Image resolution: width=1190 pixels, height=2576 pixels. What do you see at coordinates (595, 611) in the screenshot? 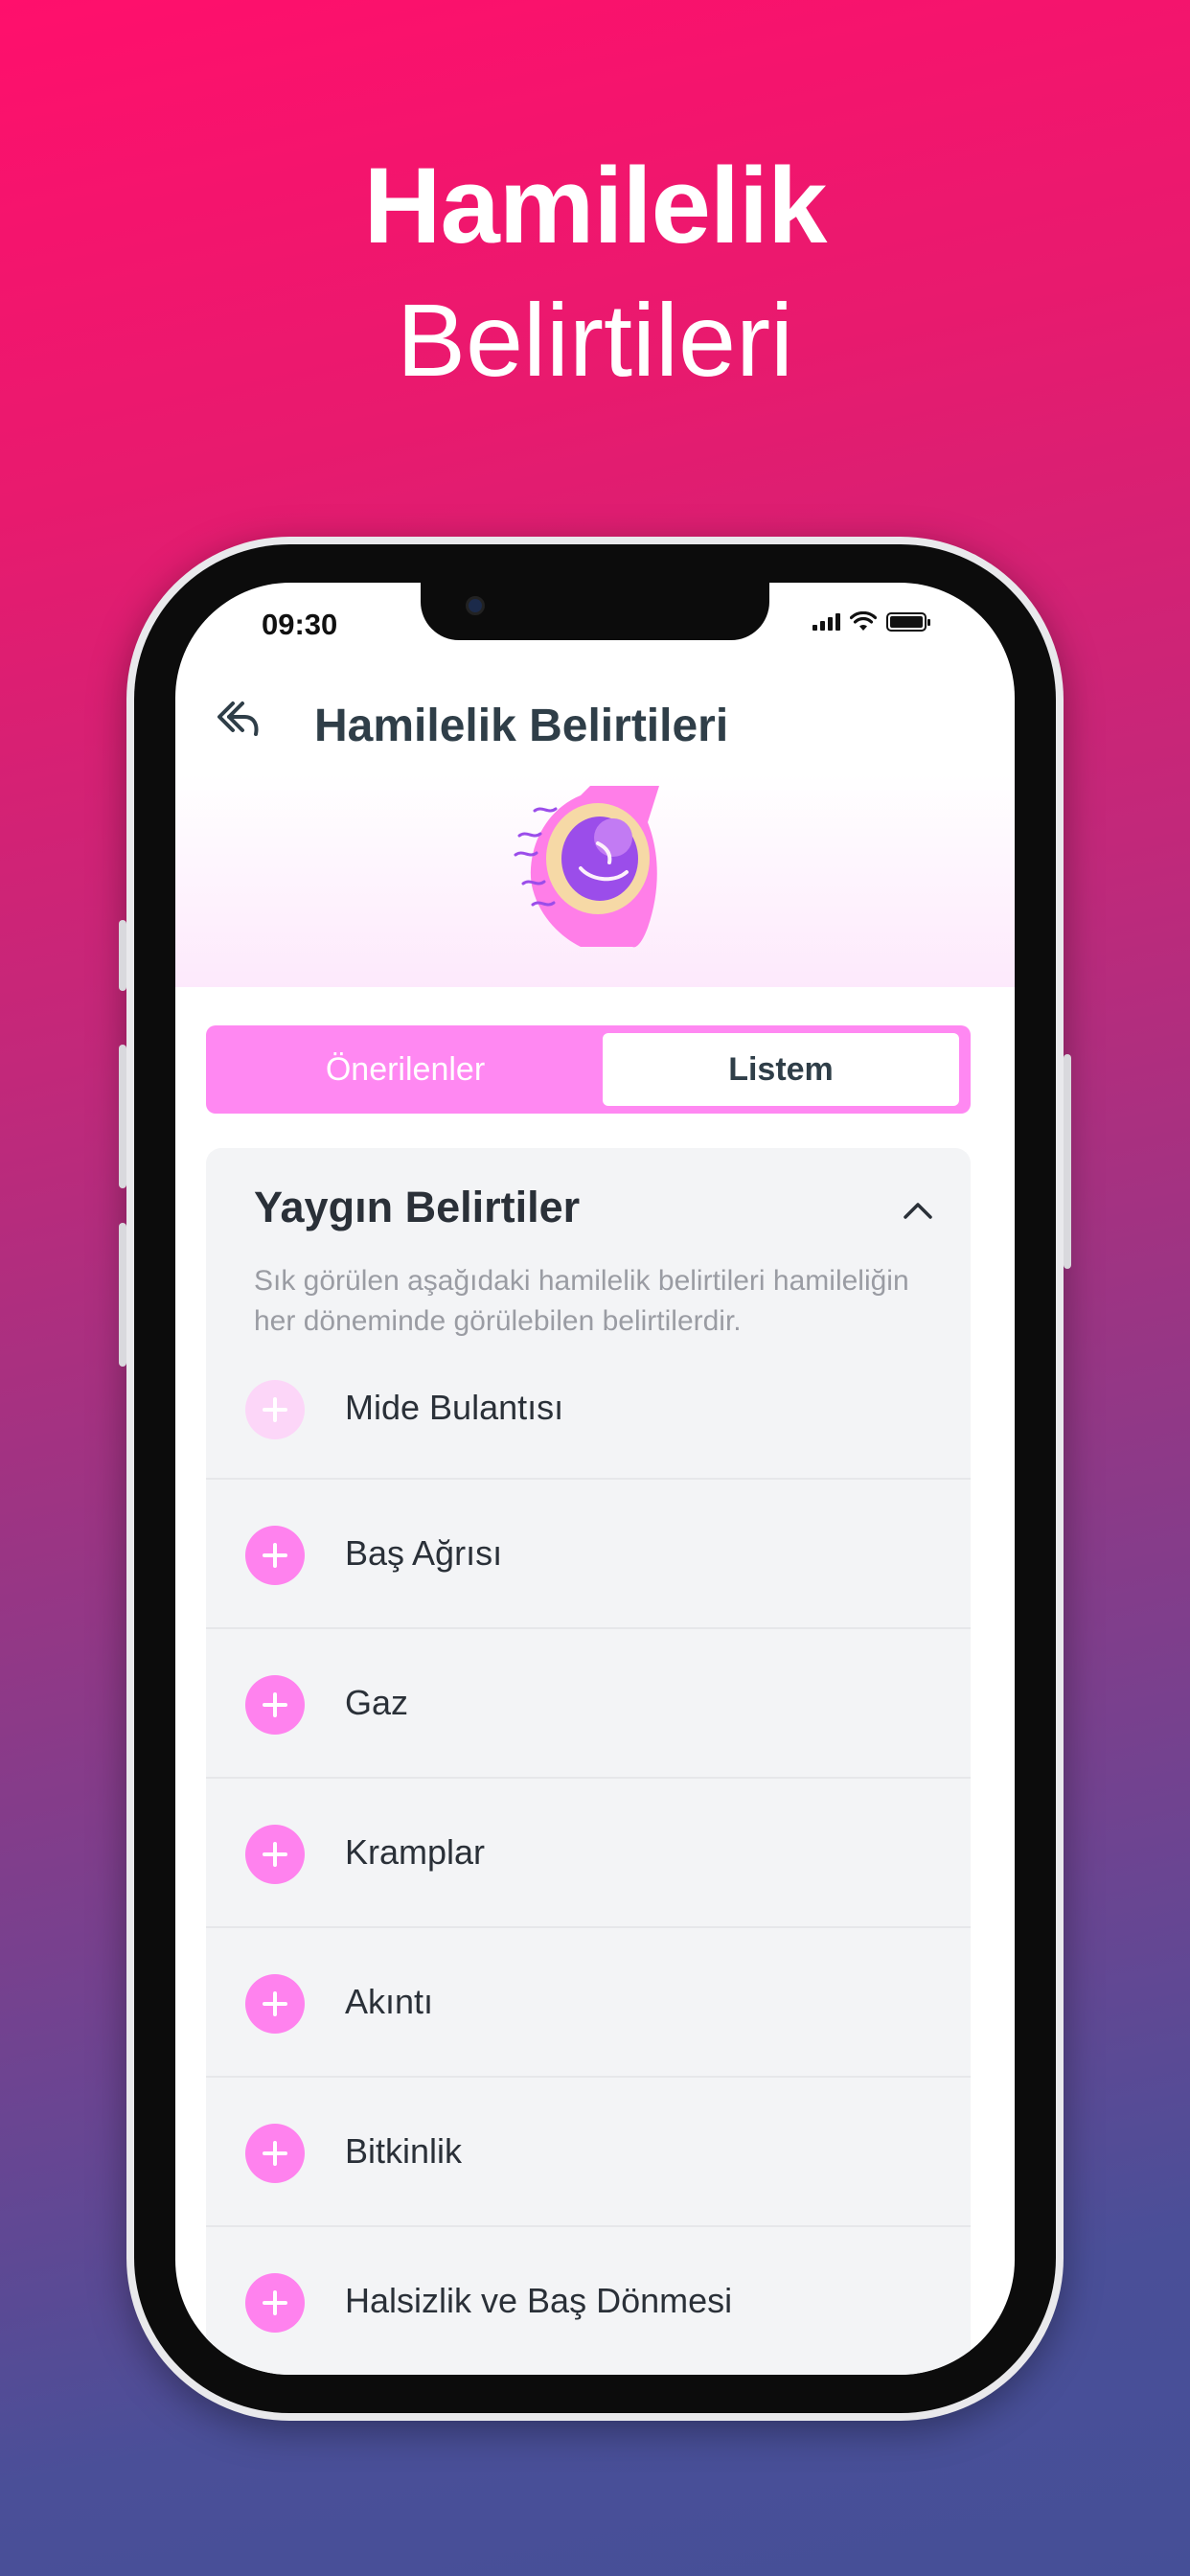
I see `notch` at bounding box center [595, 611].